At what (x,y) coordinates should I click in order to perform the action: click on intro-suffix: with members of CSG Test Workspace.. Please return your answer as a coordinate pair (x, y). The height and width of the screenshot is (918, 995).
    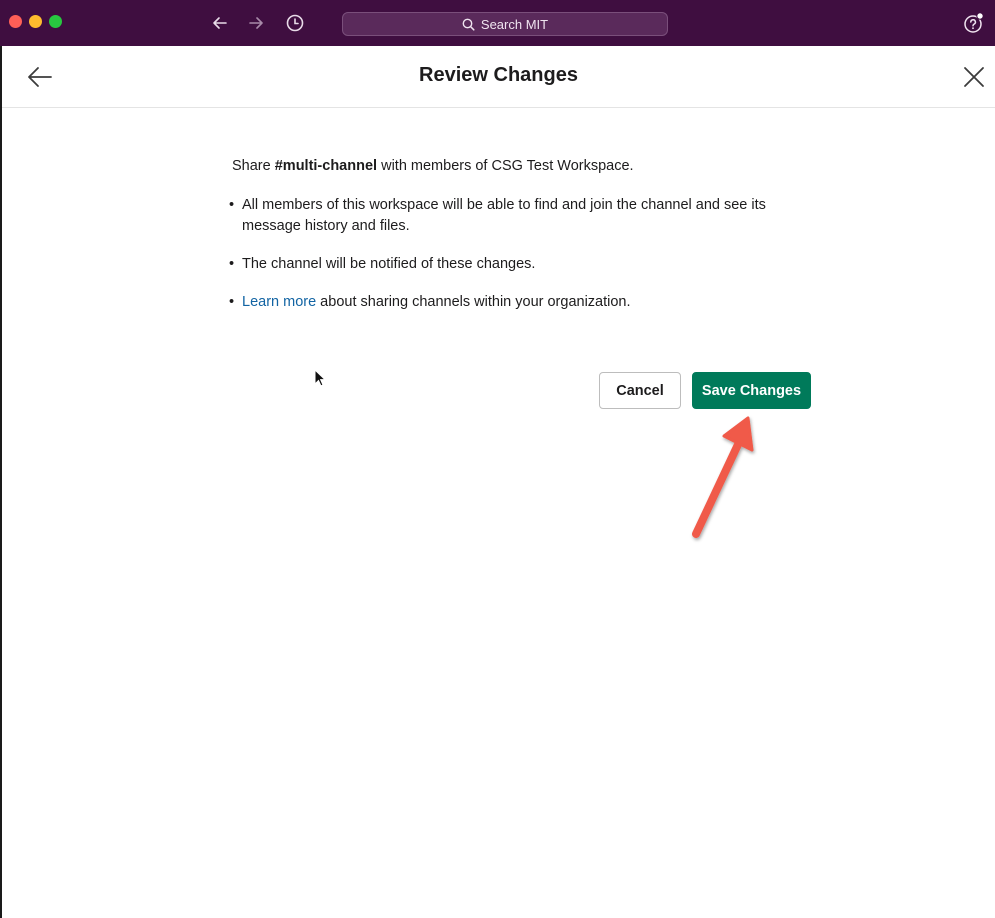
    Looking at the image, I should click on (505, 166).